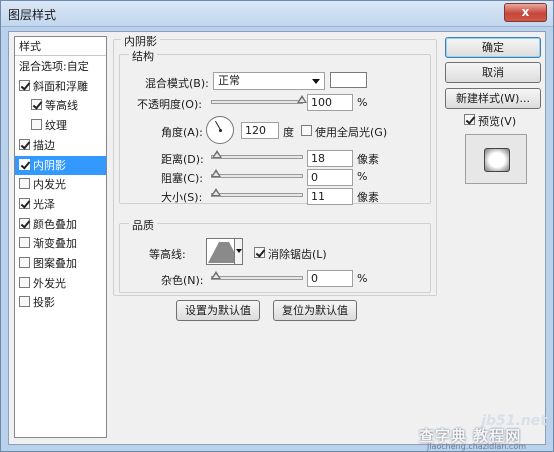 The width and height of the screenshot is (554, 452). Describe the element at coordinates (216, 173) in the screenshot. I see `choke-slider-thumb` at that location.